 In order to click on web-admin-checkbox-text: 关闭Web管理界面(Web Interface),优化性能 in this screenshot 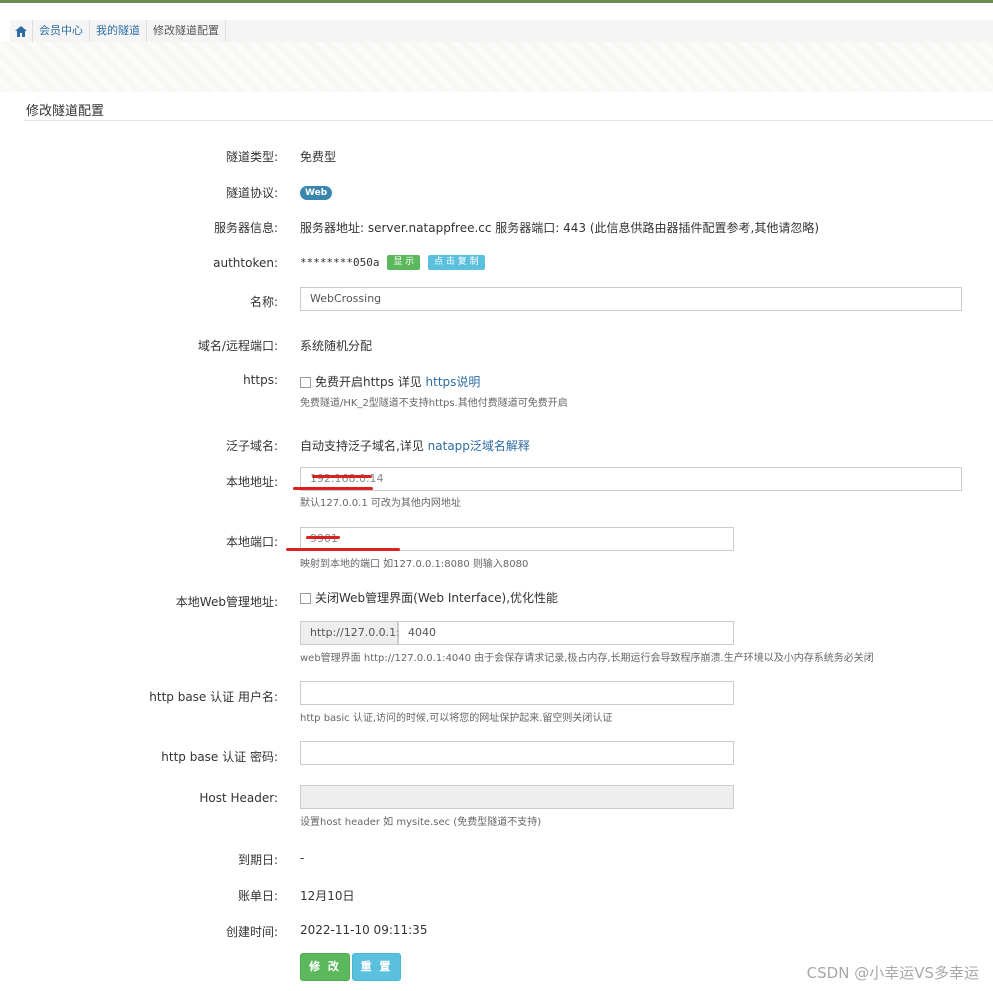, I will do `click(437, 598)`.